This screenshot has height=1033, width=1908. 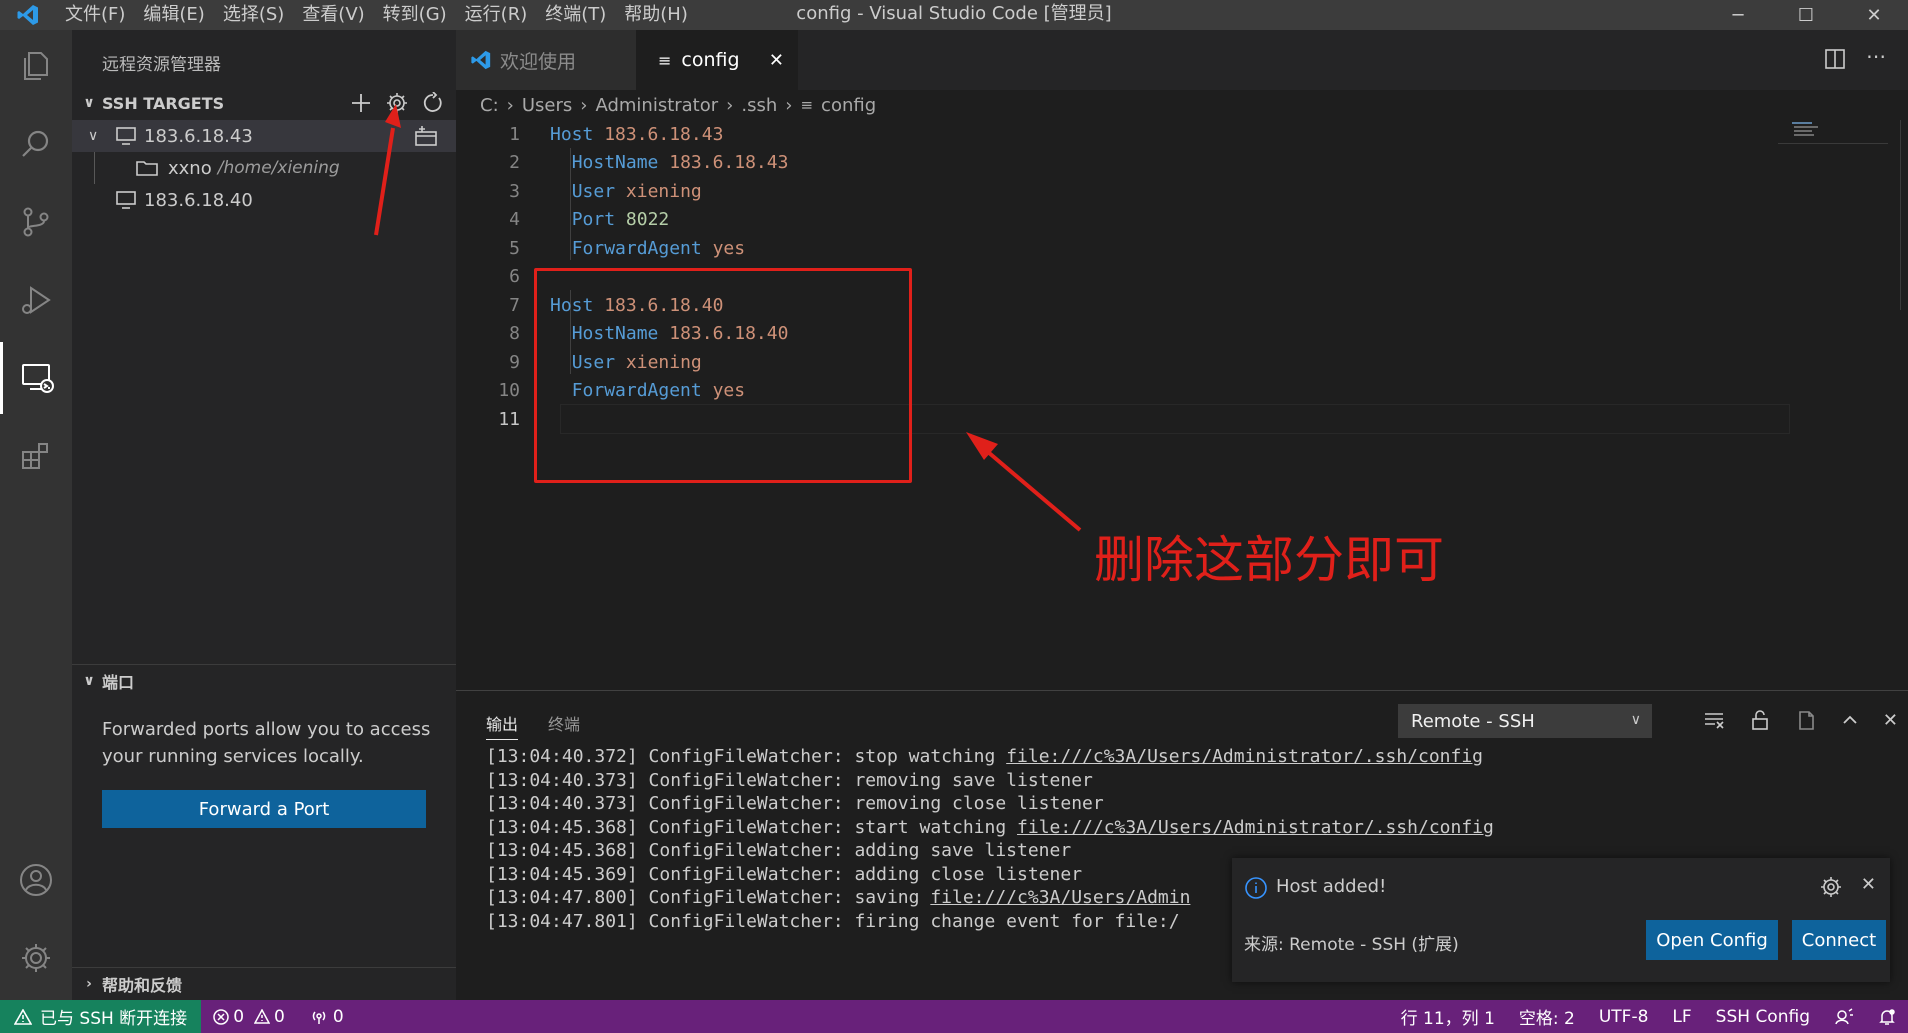 What do you see at coordinates (564, 723) in the screenshot?
I see `panel-tab-terminal: 终端` at bounding box center [564, 723].